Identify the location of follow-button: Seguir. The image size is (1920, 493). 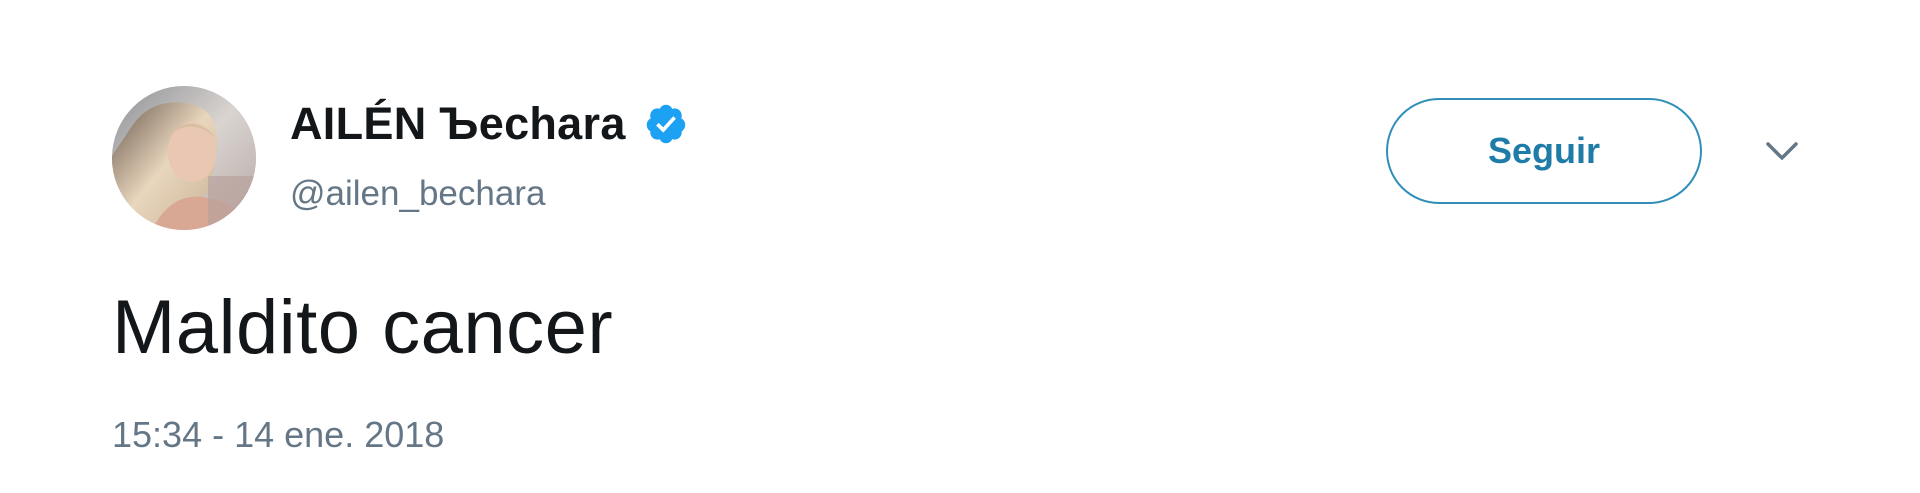
(1544, 151).